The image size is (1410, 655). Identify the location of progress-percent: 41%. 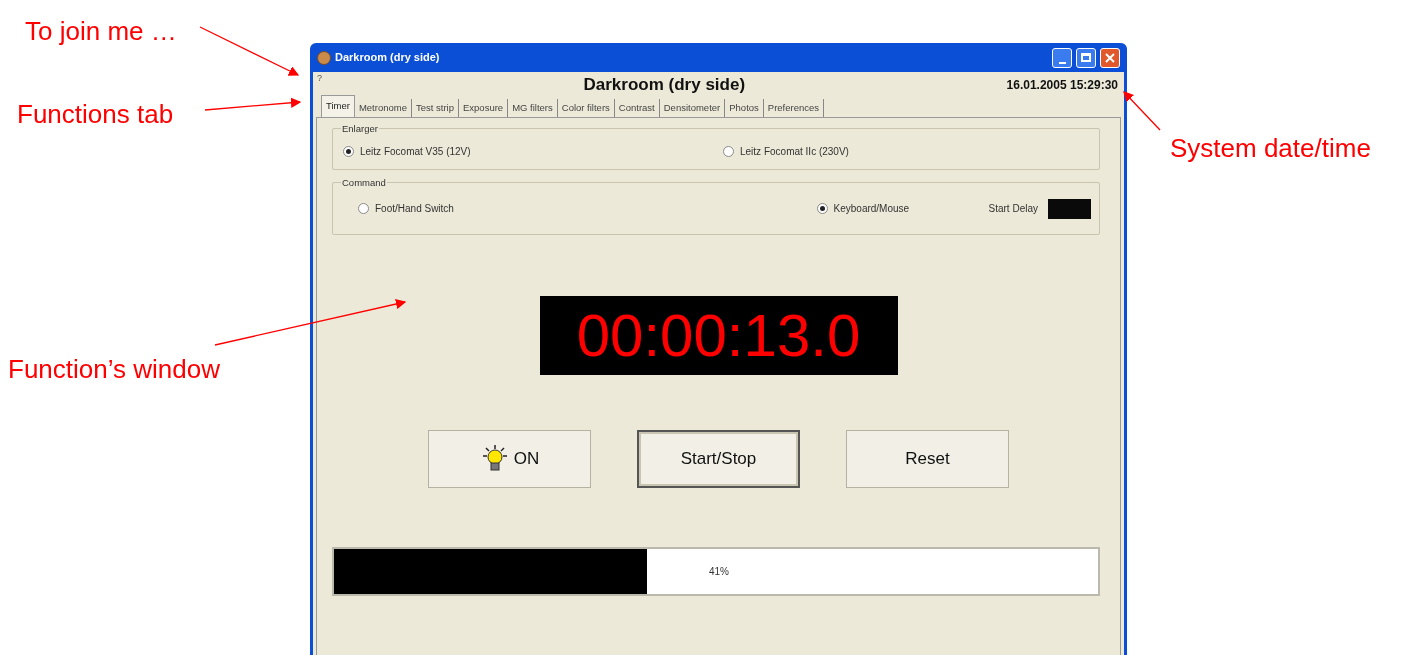
(719, 572).